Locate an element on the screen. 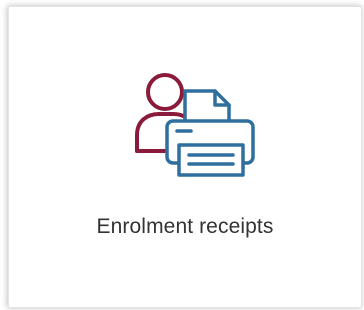 The image size is (364, 310). tile-label: Enrolment receipts is located at coordinates (185, 226).